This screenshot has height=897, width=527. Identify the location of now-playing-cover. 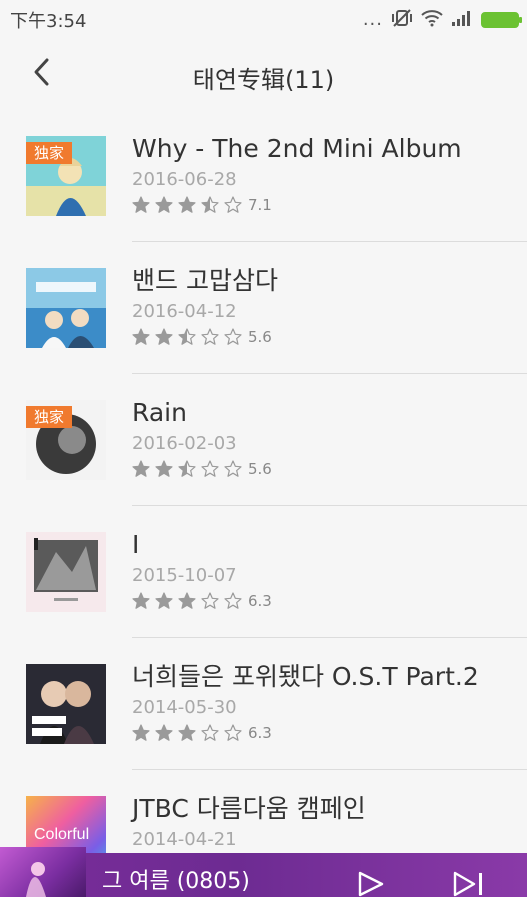
(43, 872).